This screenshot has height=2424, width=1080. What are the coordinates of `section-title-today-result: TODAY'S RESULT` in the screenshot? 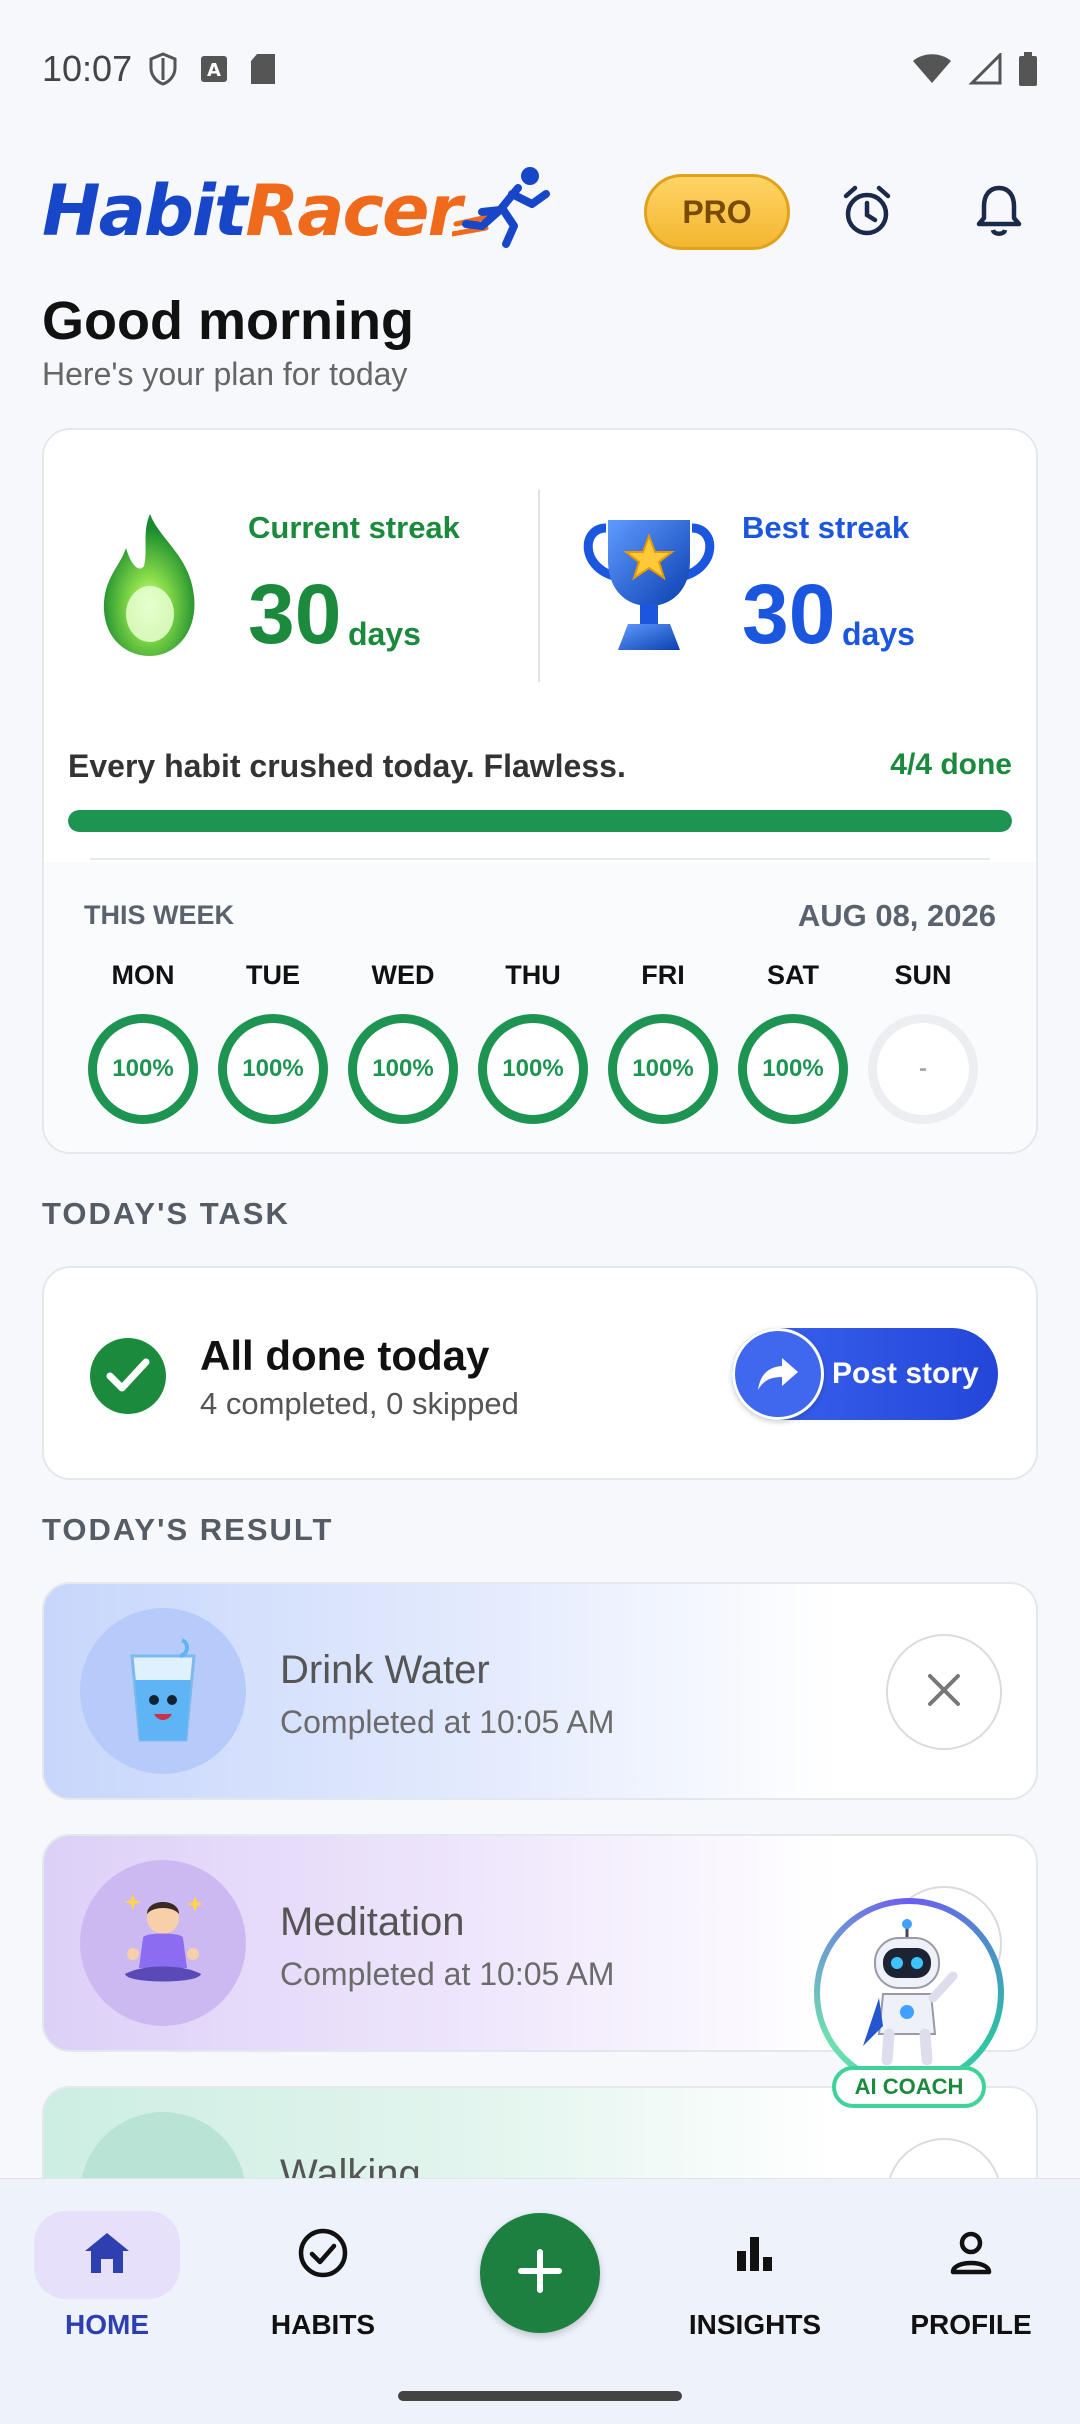 It's located at (188, 1529).